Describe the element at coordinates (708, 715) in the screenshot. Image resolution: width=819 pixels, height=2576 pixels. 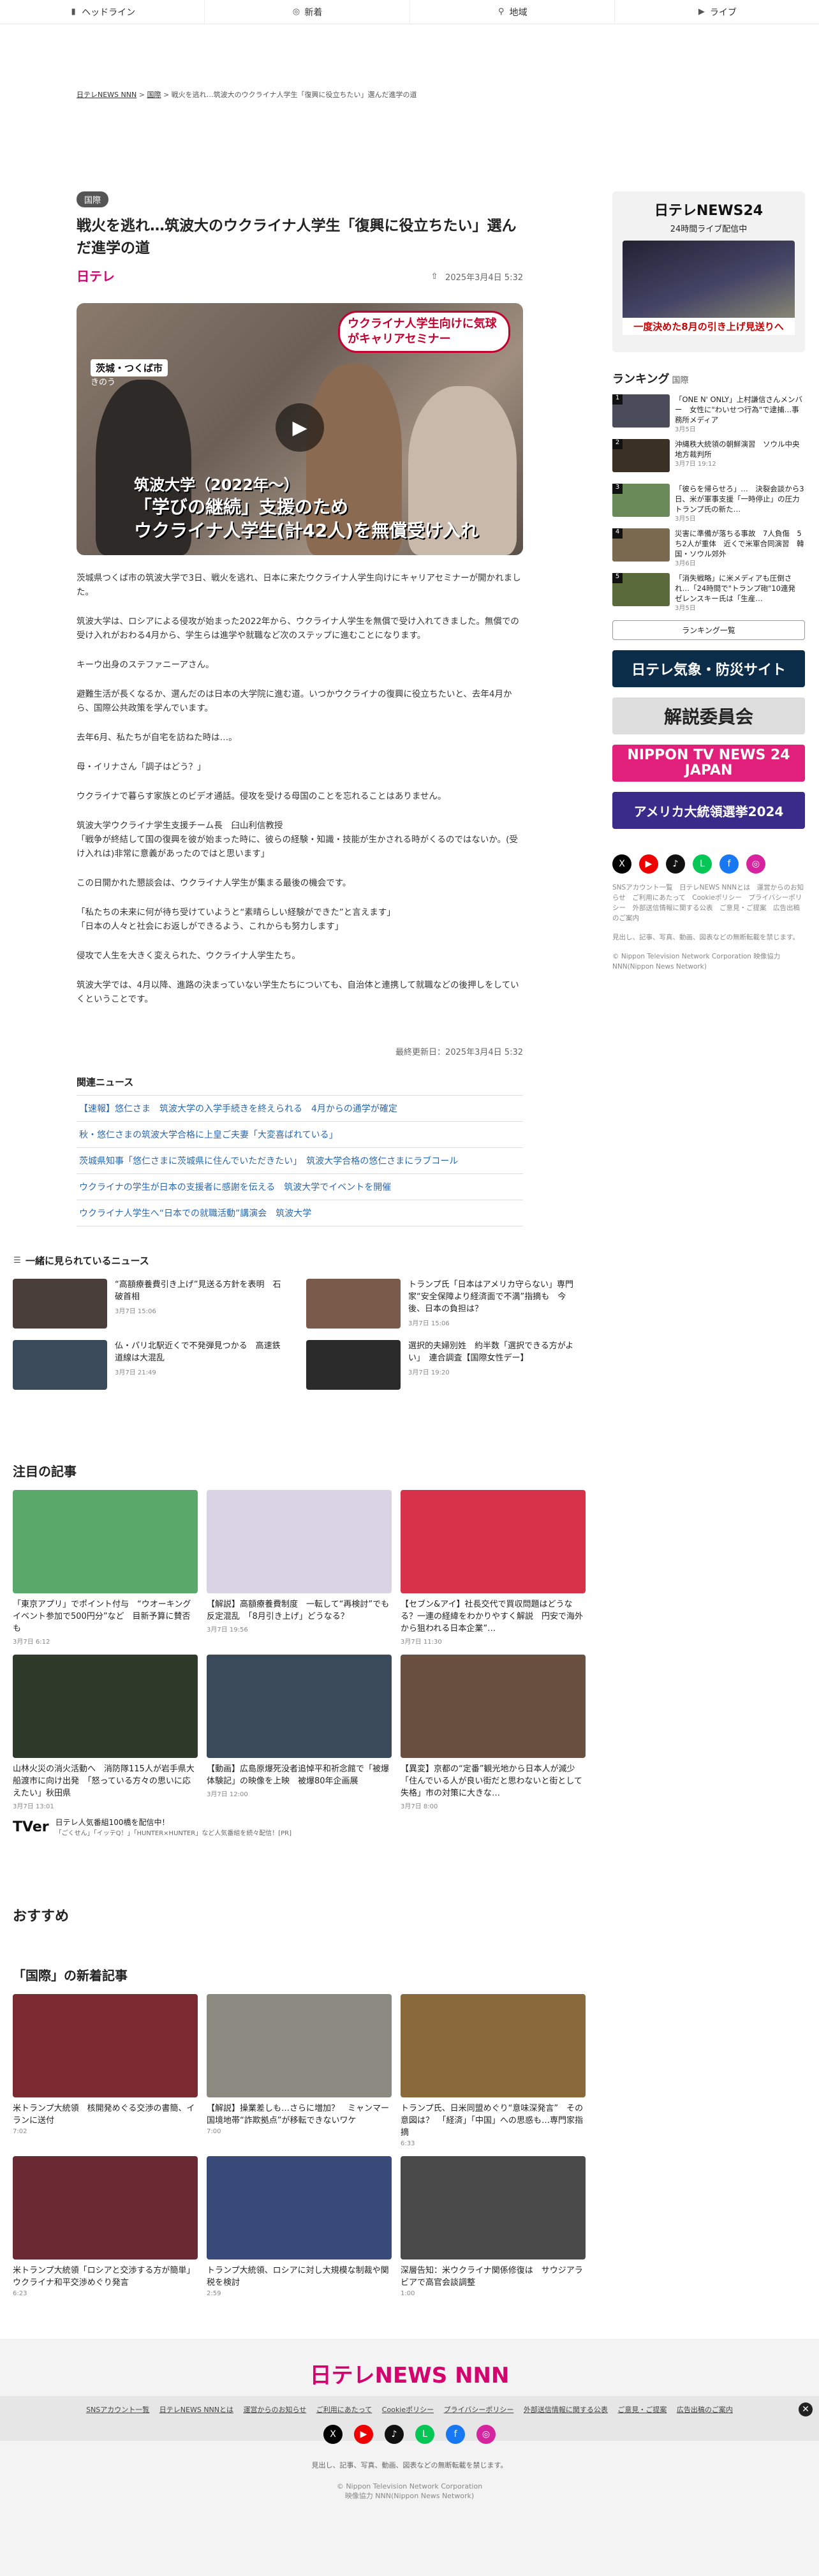
I see `commentary-banner: 解説委員会` at that location.